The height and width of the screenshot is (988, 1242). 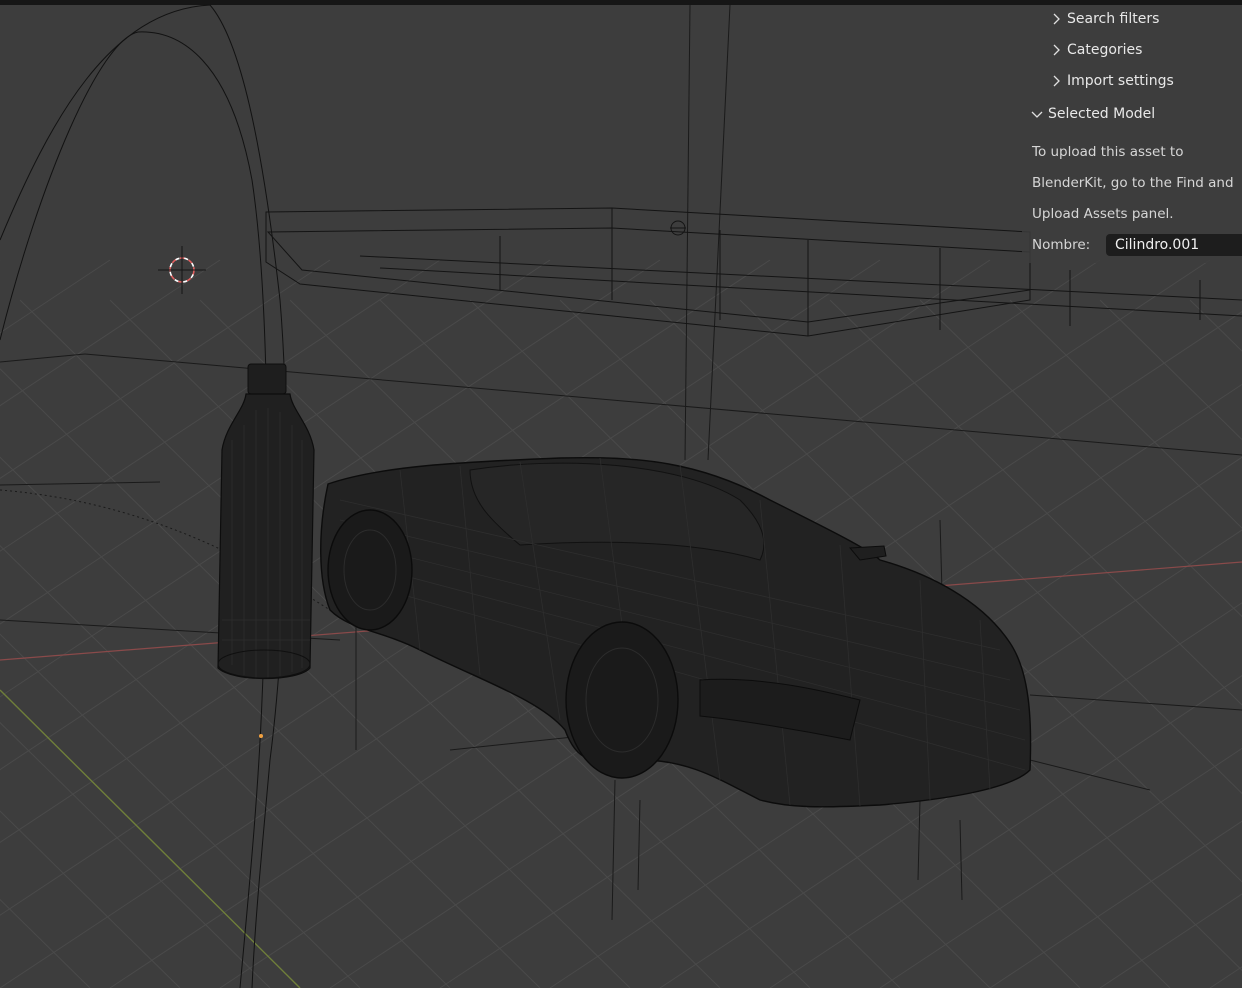 What do you see at coordinates (1105, 50) in the screenshot?
I see `section-label: Categories` at bounding box center [1105, 50].